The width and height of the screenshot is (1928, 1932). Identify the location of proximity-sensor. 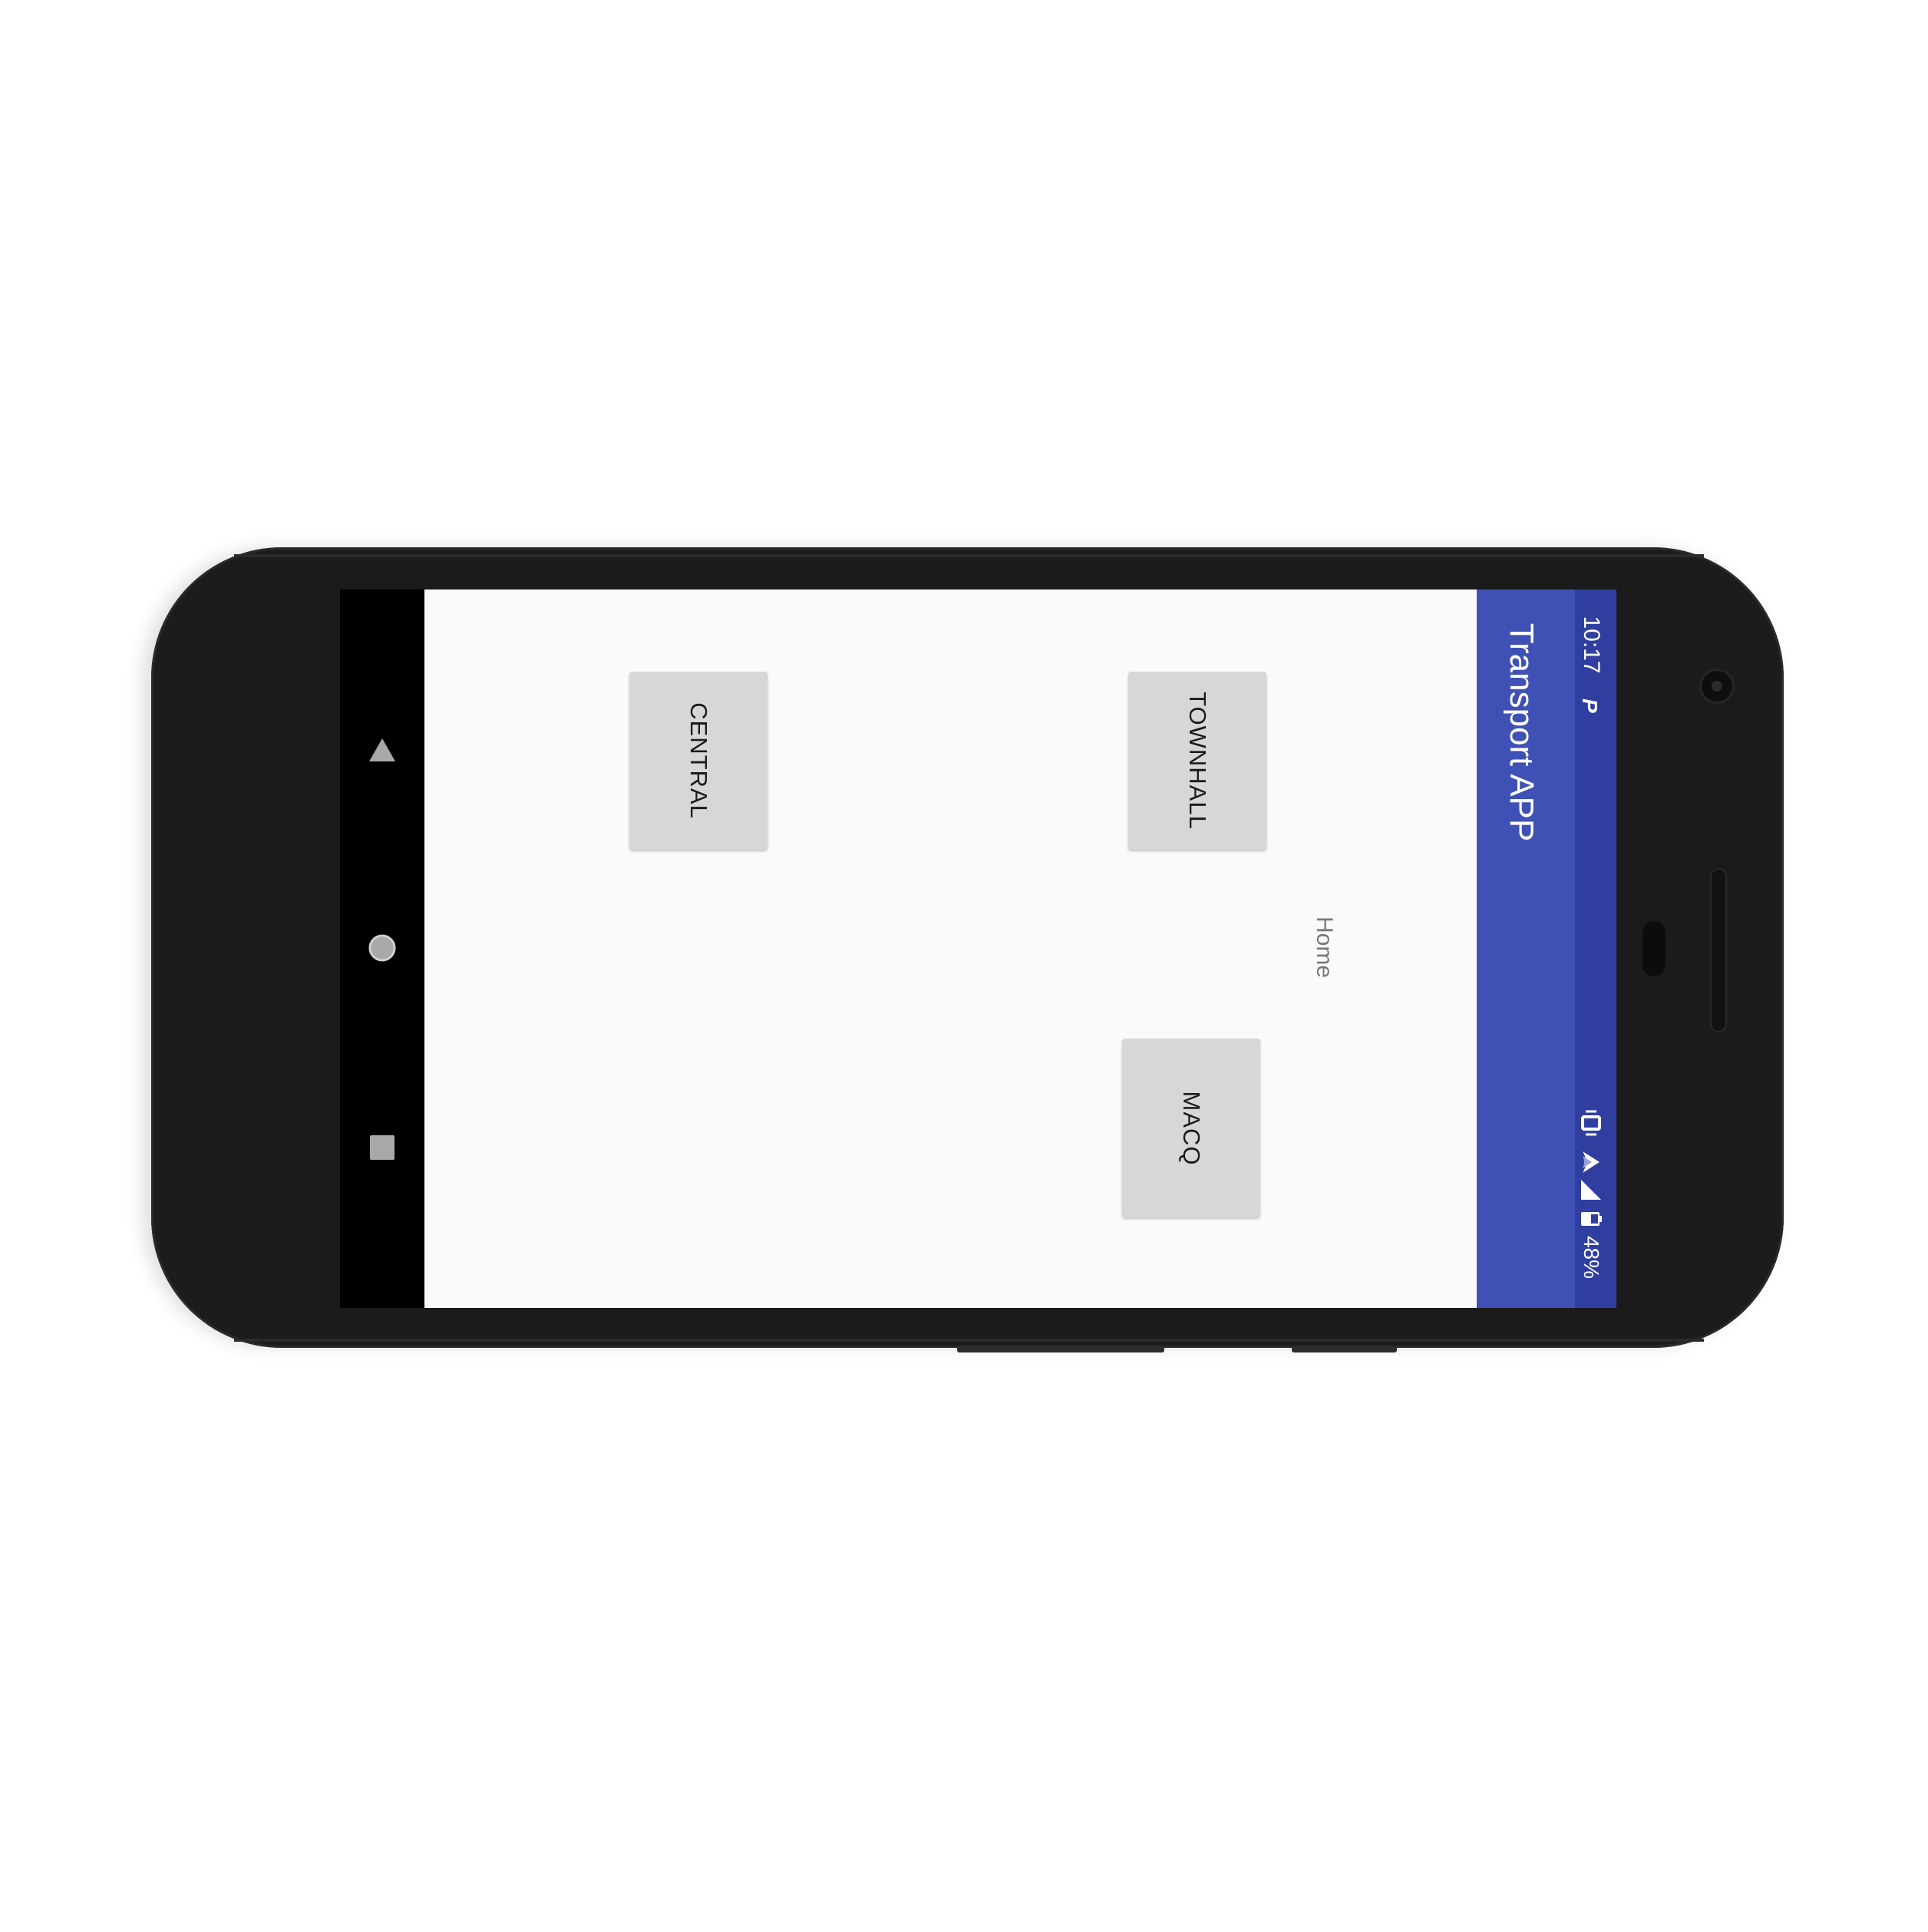
(1654, 948).